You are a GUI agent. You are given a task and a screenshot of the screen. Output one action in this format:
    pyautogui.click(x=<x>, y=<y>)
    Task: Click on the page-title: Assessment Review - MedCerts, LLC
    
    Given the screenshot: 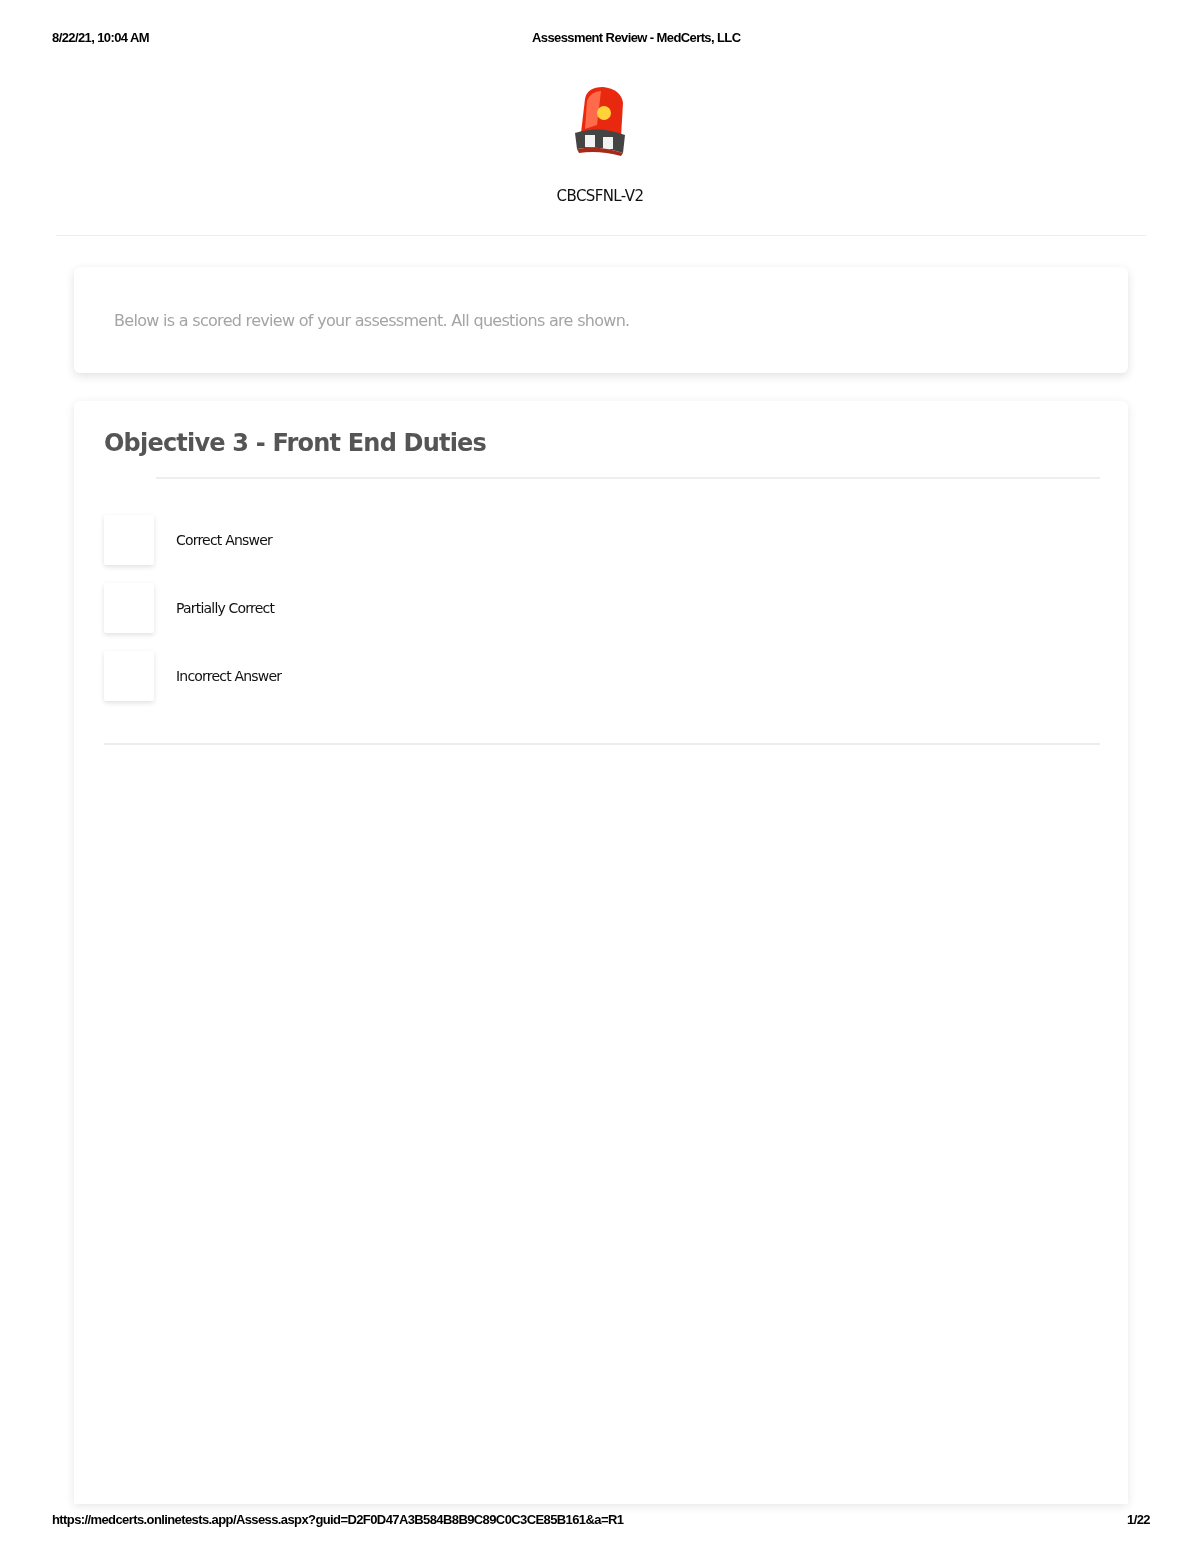 What is the action you would take?
    pyautogui.click(x=636, y=37)
    